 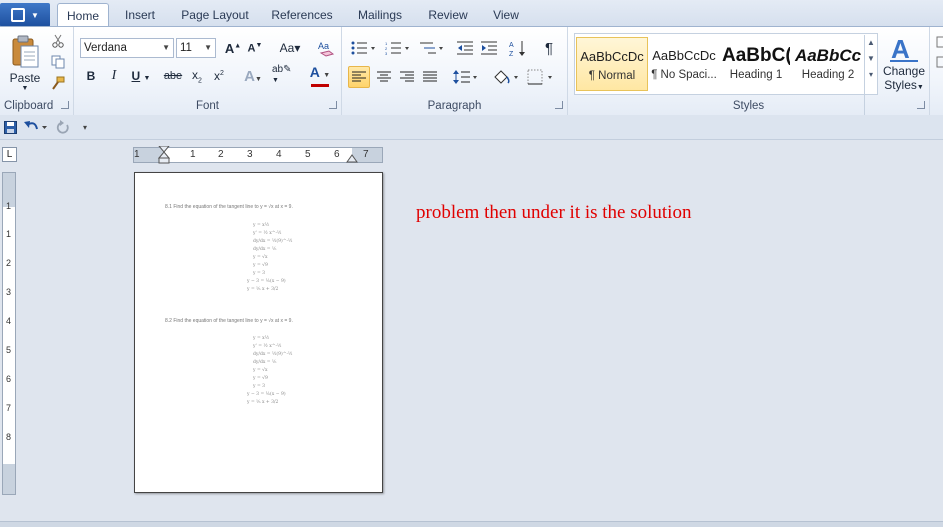 I want to click on font-size-value: 11, so click(x=186, y=48).